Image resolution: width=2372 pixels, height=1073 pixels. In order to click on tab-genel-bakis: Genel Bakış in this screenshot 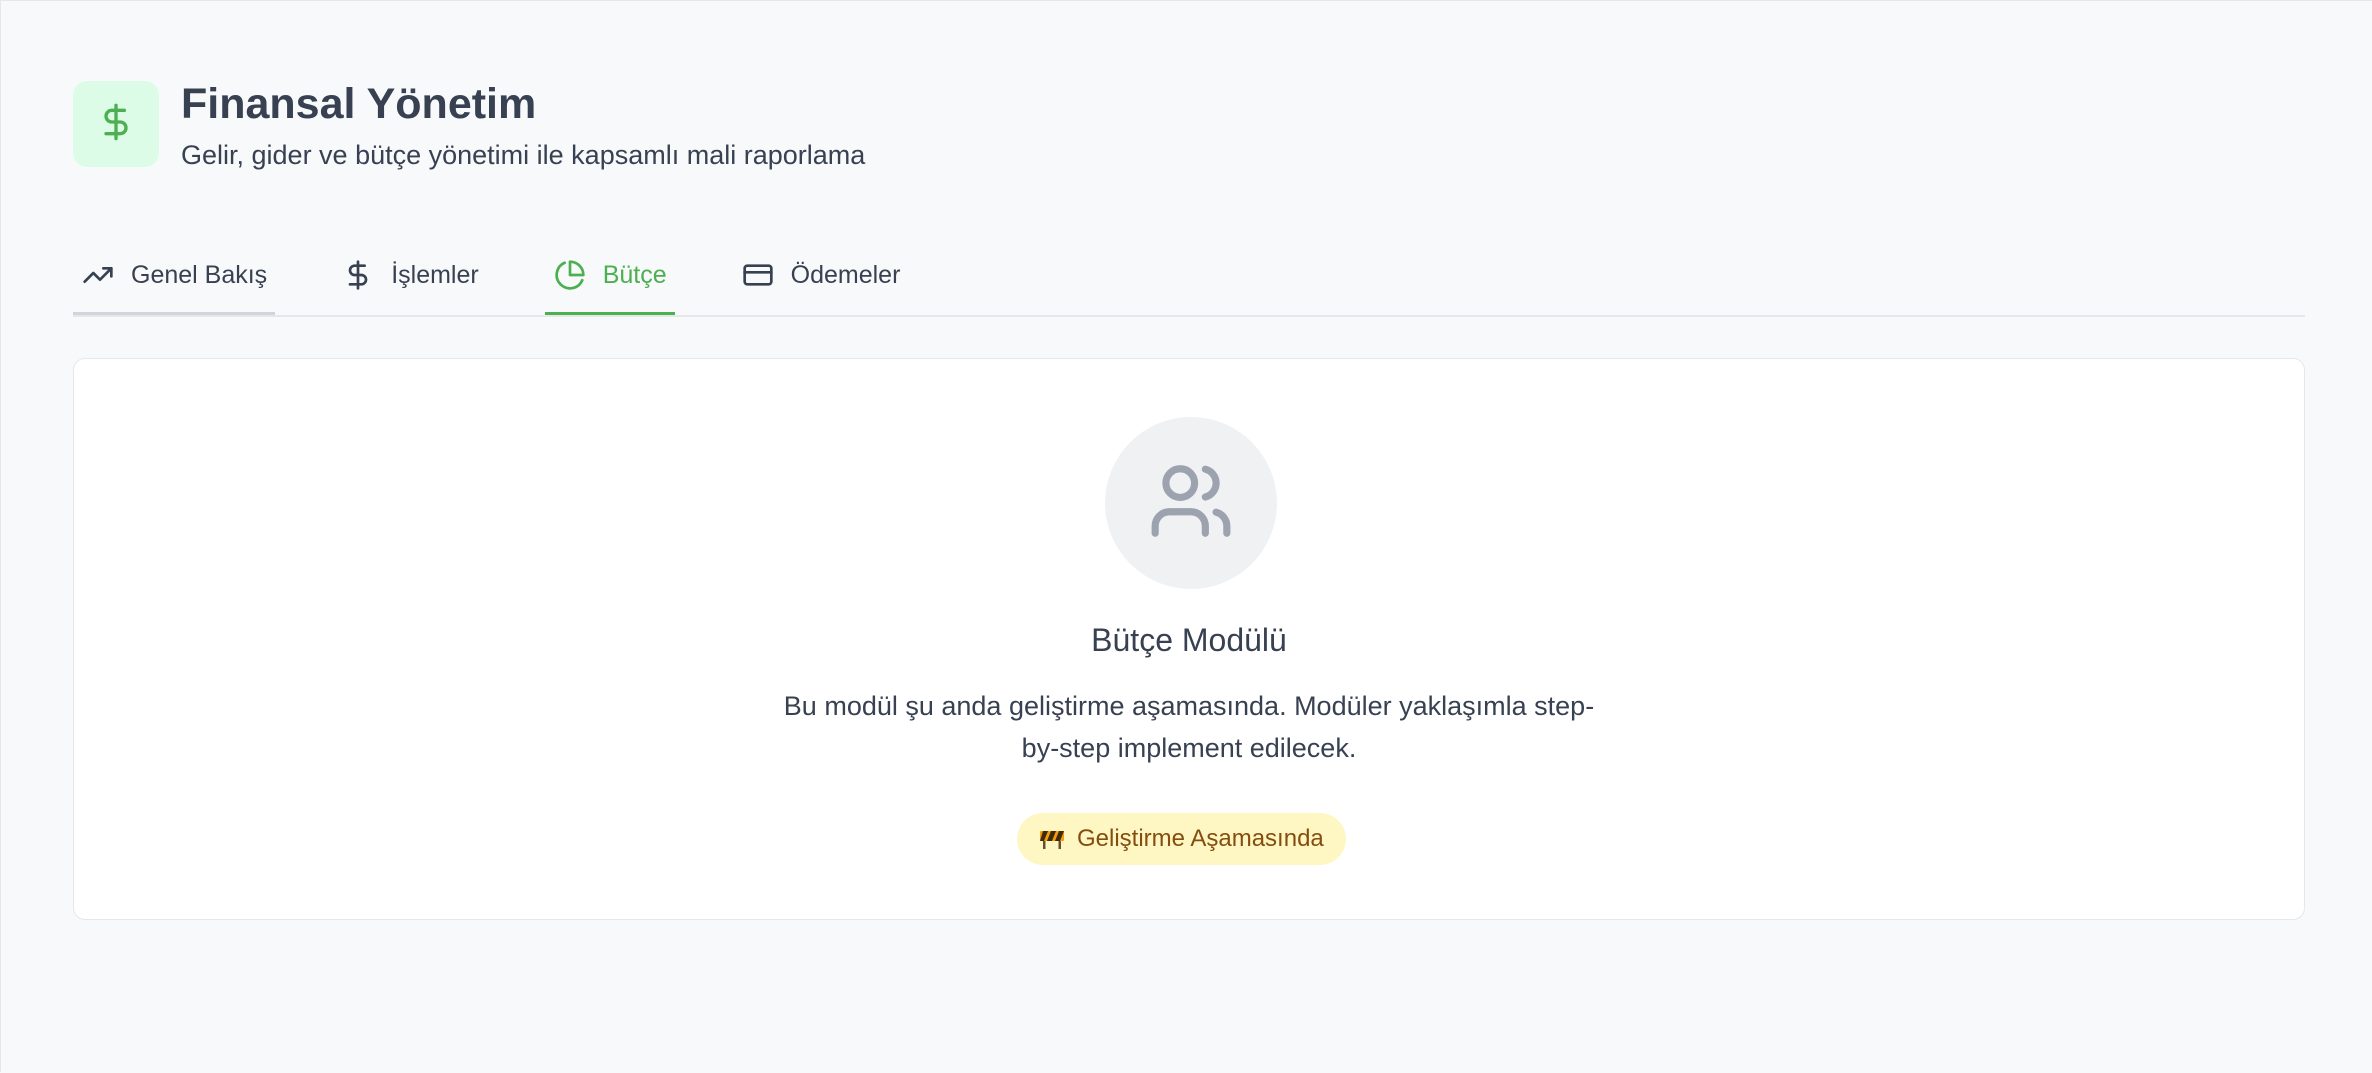, I will do `click(174, 276)`.